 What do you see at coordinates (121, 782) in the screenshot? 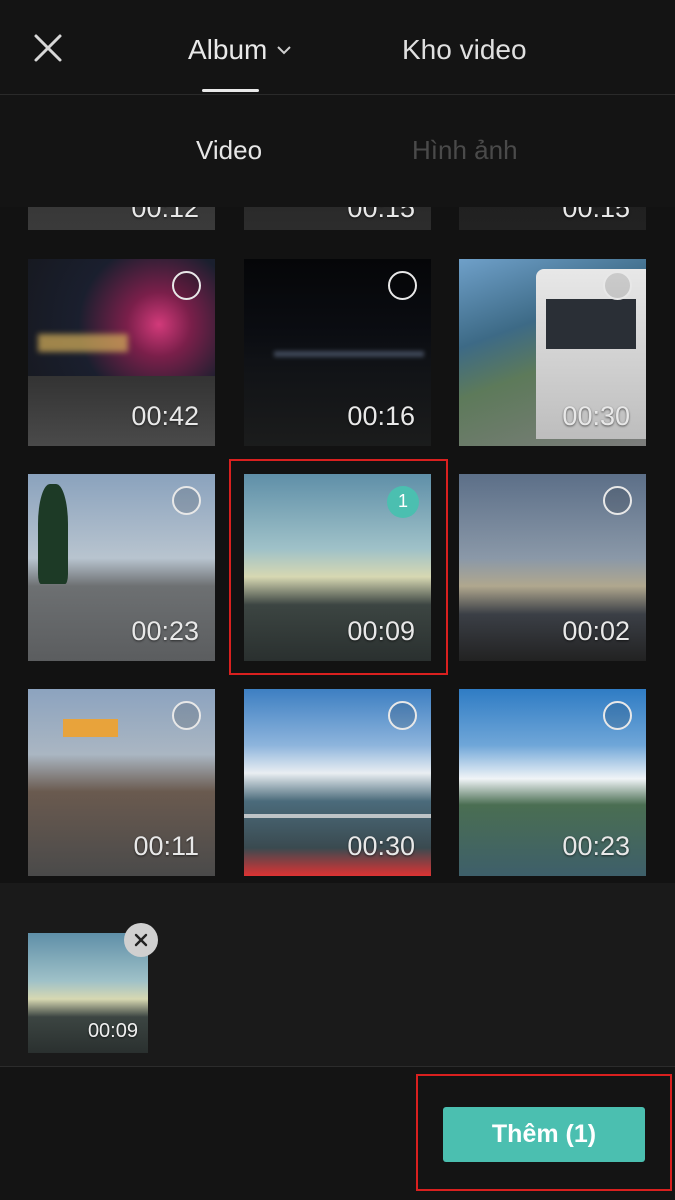
I see `grid-thumbnail: 00:11` at bounding box center [121, 782].